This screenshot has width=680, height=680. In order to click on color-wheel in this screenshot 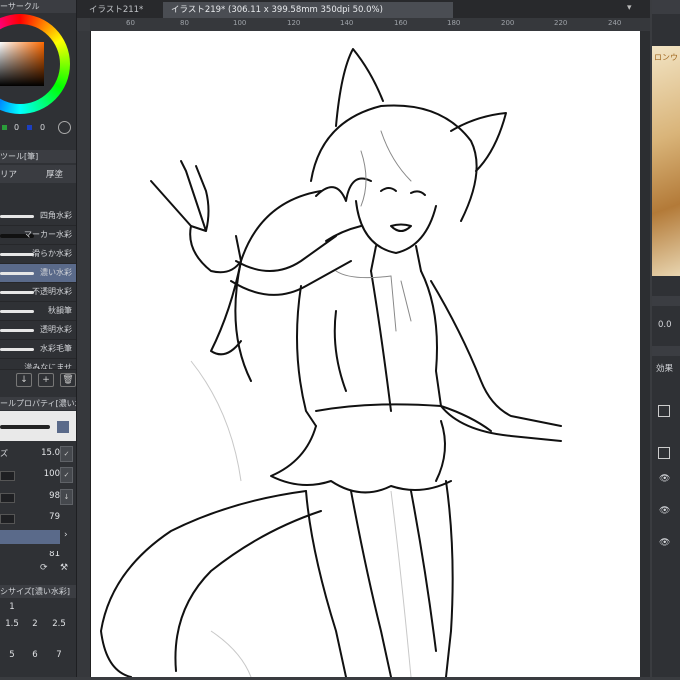, I will do `click(35, 64)`.